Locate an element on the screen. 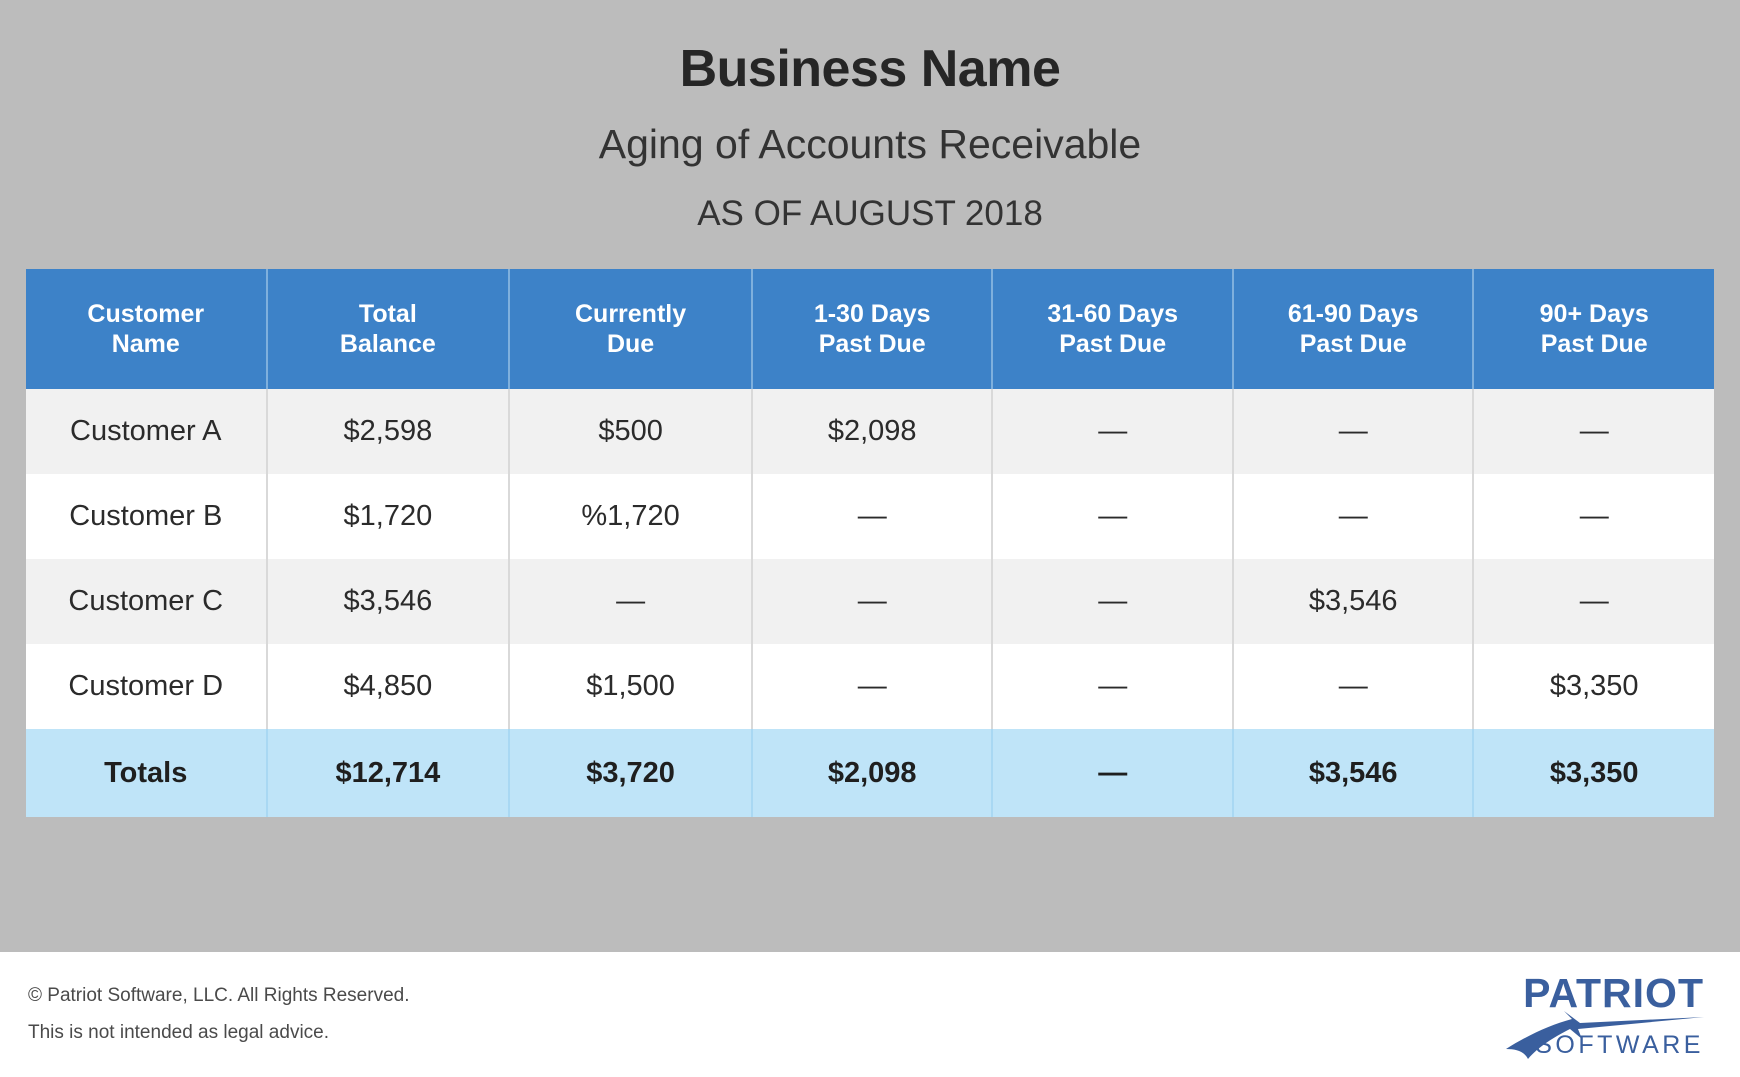 Image resolution: width=1740 pixels, height=1077 pixels. cell-customer-name: Customer B is located at coordinates (147, 517).